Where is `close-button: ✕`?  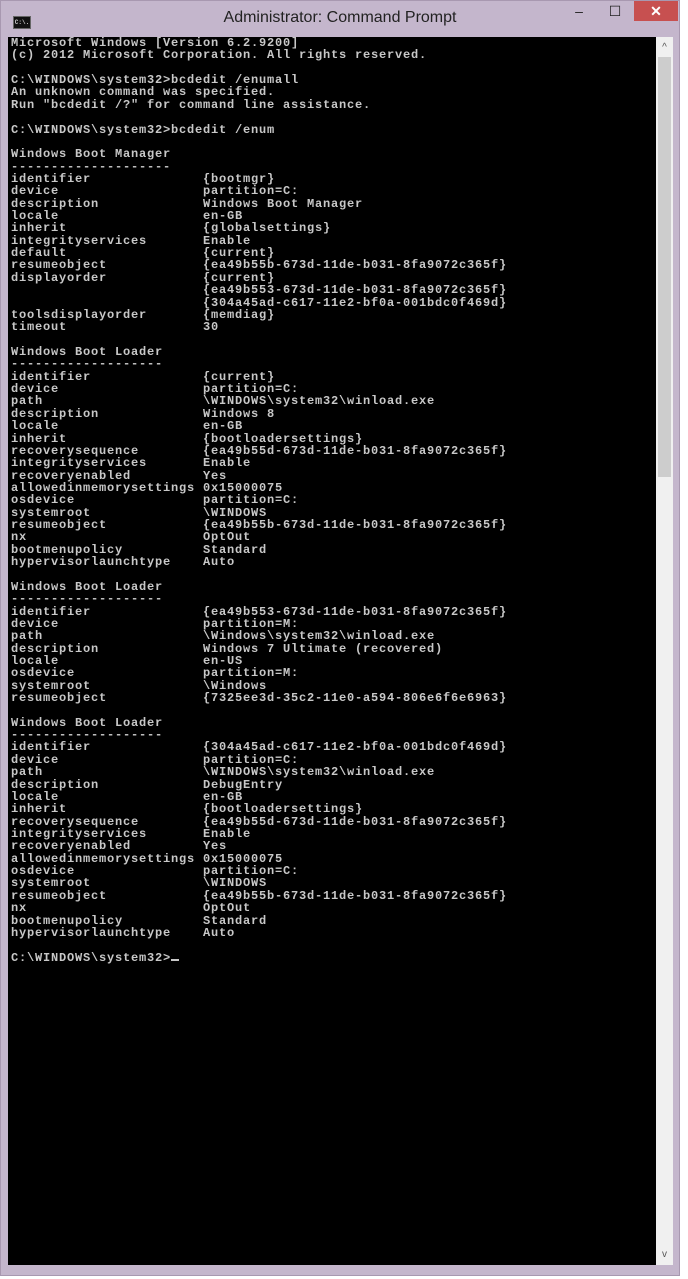
close-button: ✕ is located at coordinates (656, 11).